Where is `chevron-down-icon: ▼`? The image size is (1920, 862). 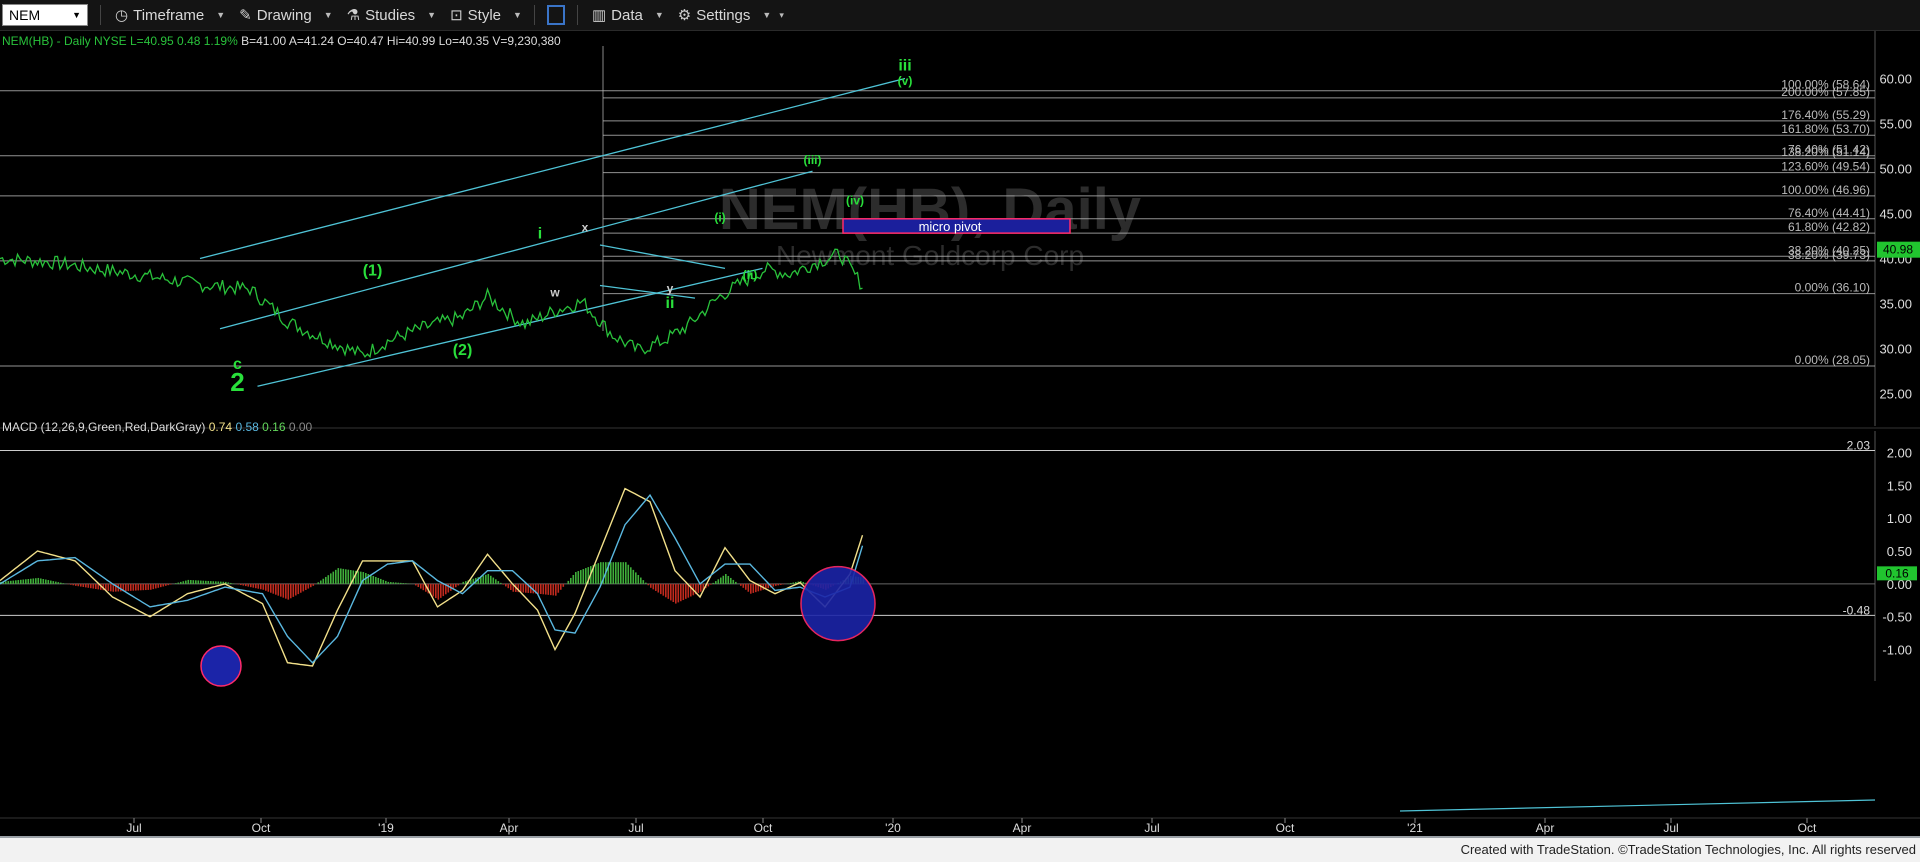
chevron-down-icon: ▼ is located at coordinates (767, 15).